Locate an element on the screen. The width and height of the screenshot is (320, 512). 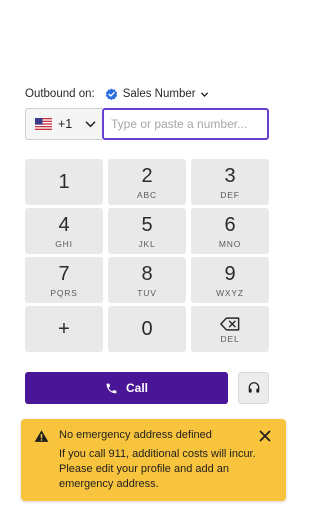
key-digit: 5 is located at coordinates (147, 224).